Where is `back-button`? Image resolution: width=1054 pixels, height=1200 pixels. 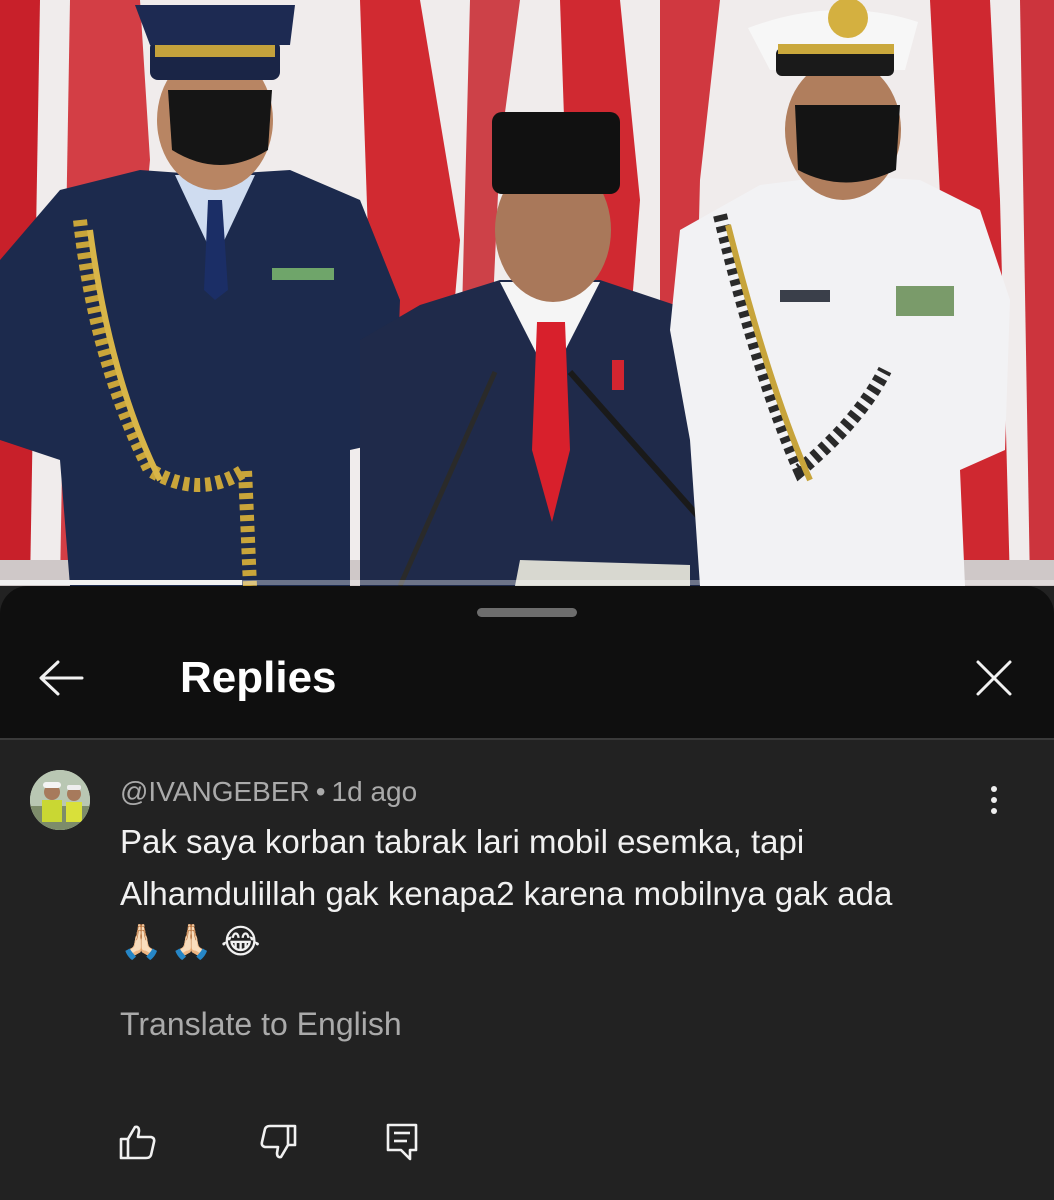 back-button is located at coordinates (61, 678).